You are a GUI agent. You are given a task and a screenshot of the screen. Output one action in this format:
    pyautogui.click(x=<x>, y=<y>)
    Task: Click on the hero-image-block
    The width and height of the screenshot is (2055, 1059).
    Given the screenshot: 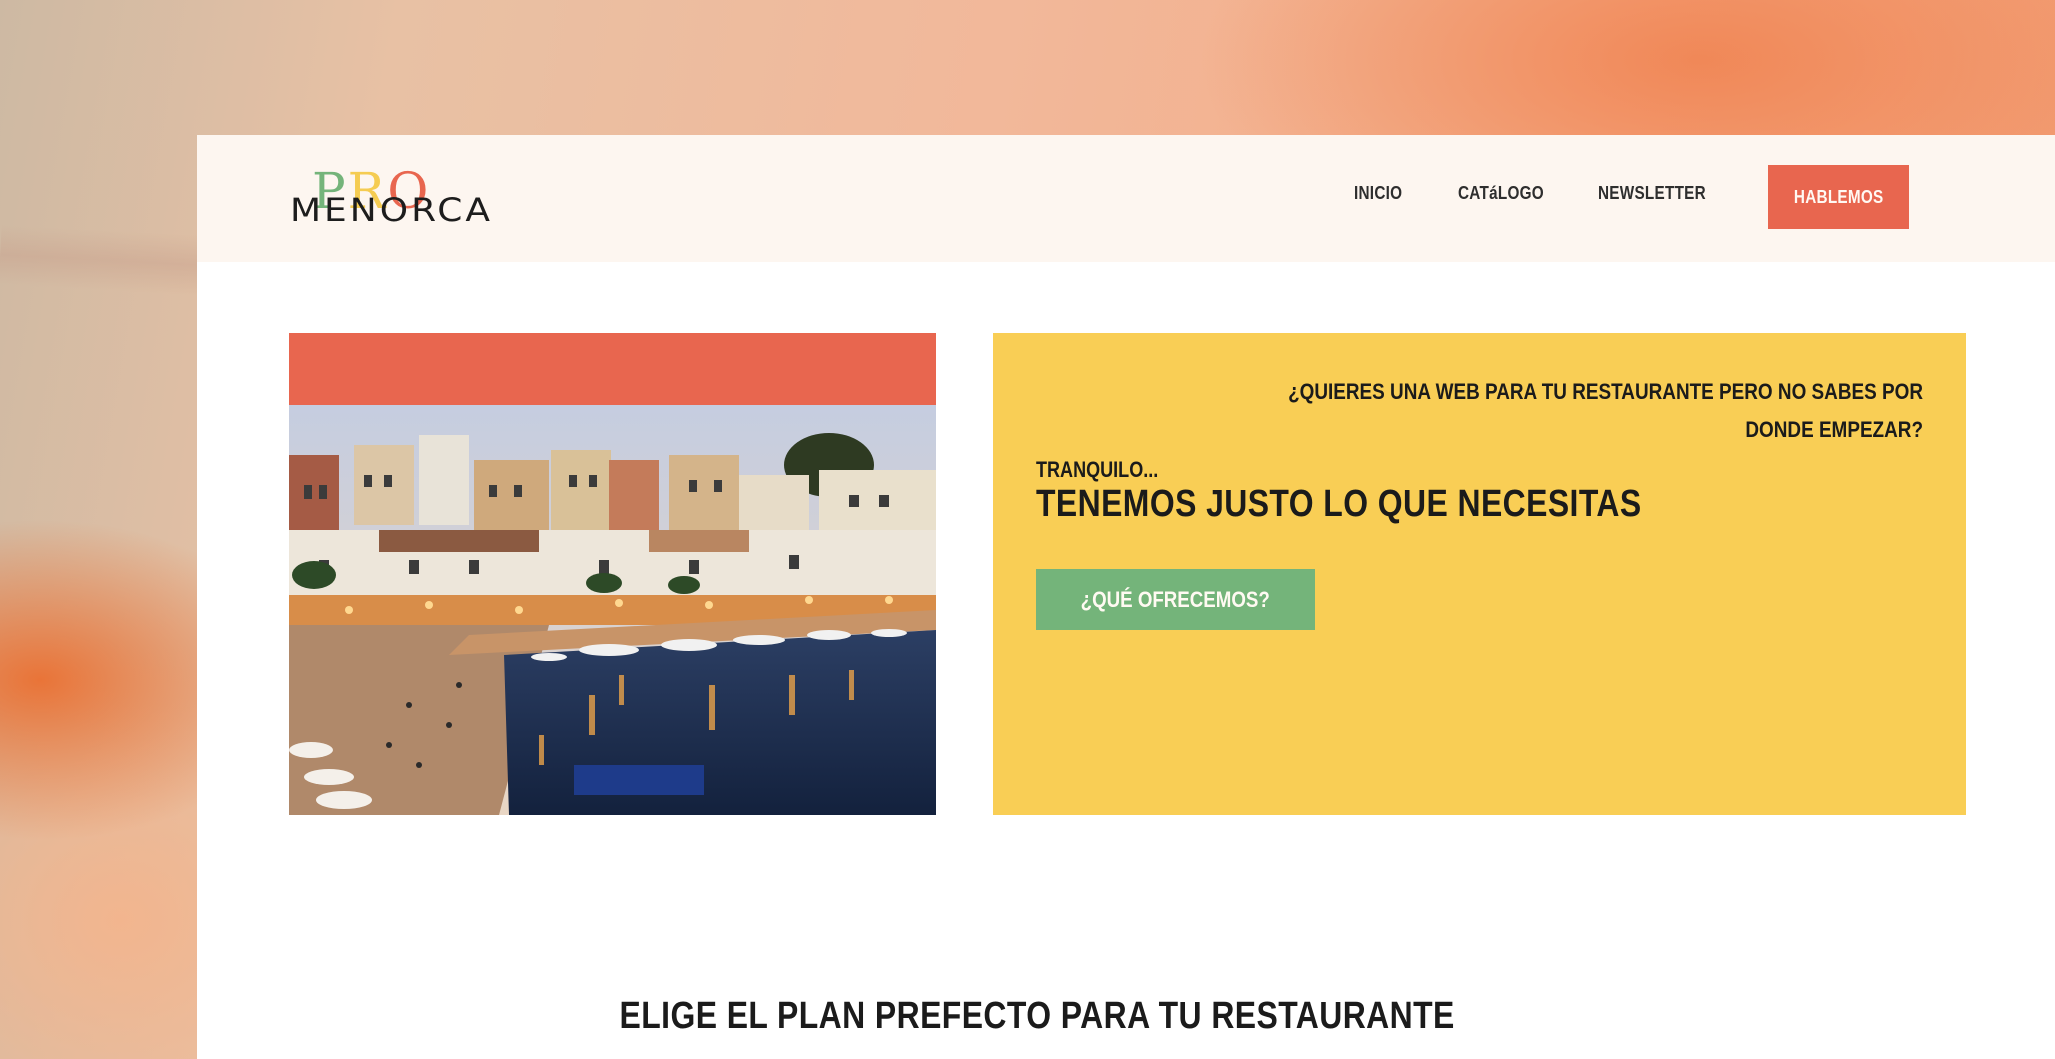 What is the action you would take?
    pyautogui.click(x=612, y=574)
    